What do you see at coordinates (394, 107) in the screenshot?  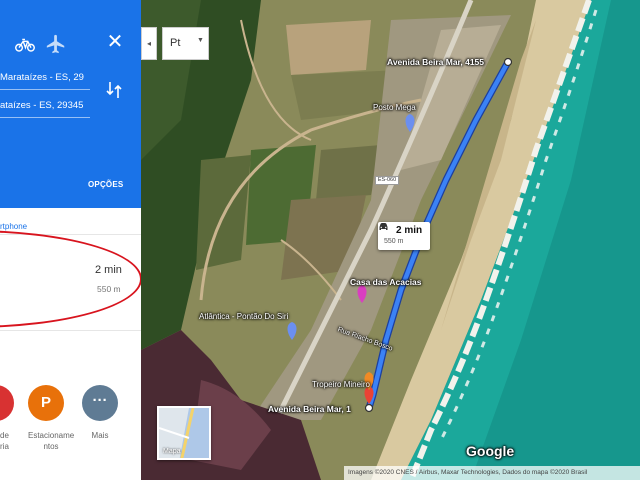 I see `poi-label-posto: Posto Mega` at bounding box center [394, 107].